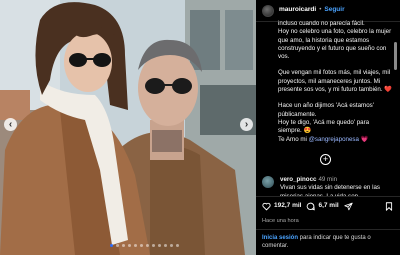 This screenshot has width=400, height=255. I want to click on caption-last-line-suffix: 💗, so click(363, 139).